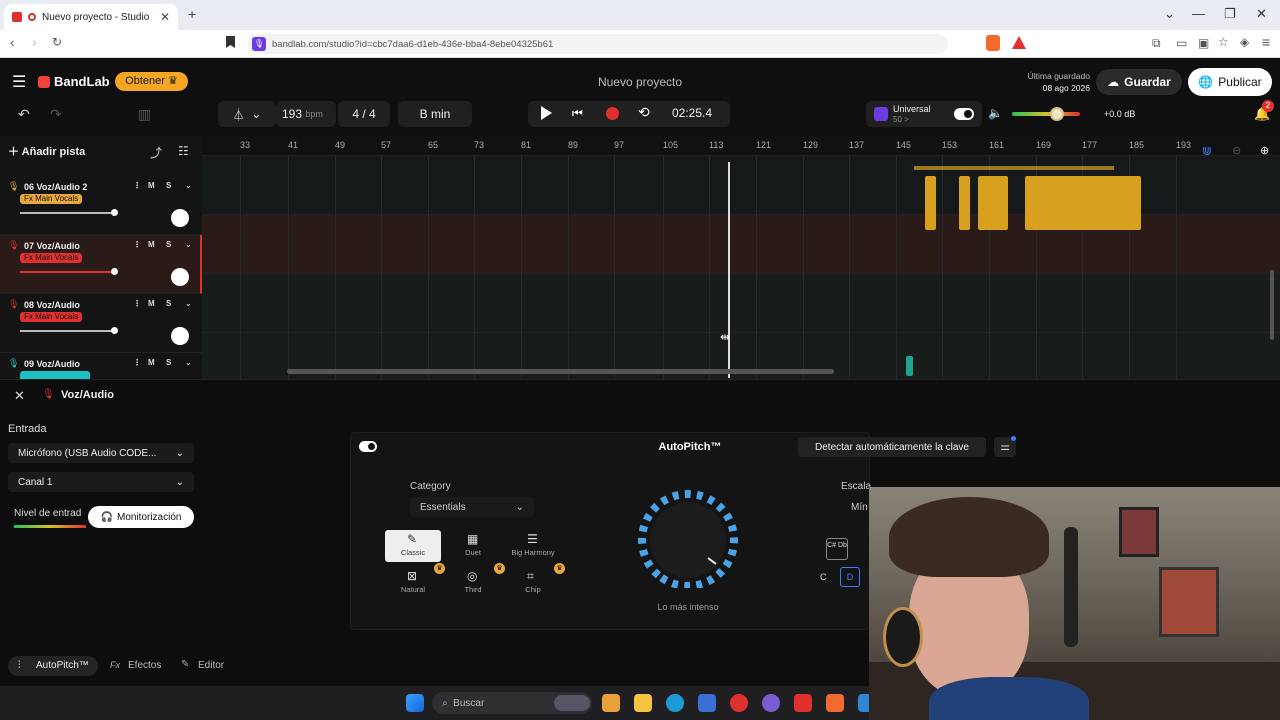  I want to click on bandlab-logo: BandLab, so click(74, 81).